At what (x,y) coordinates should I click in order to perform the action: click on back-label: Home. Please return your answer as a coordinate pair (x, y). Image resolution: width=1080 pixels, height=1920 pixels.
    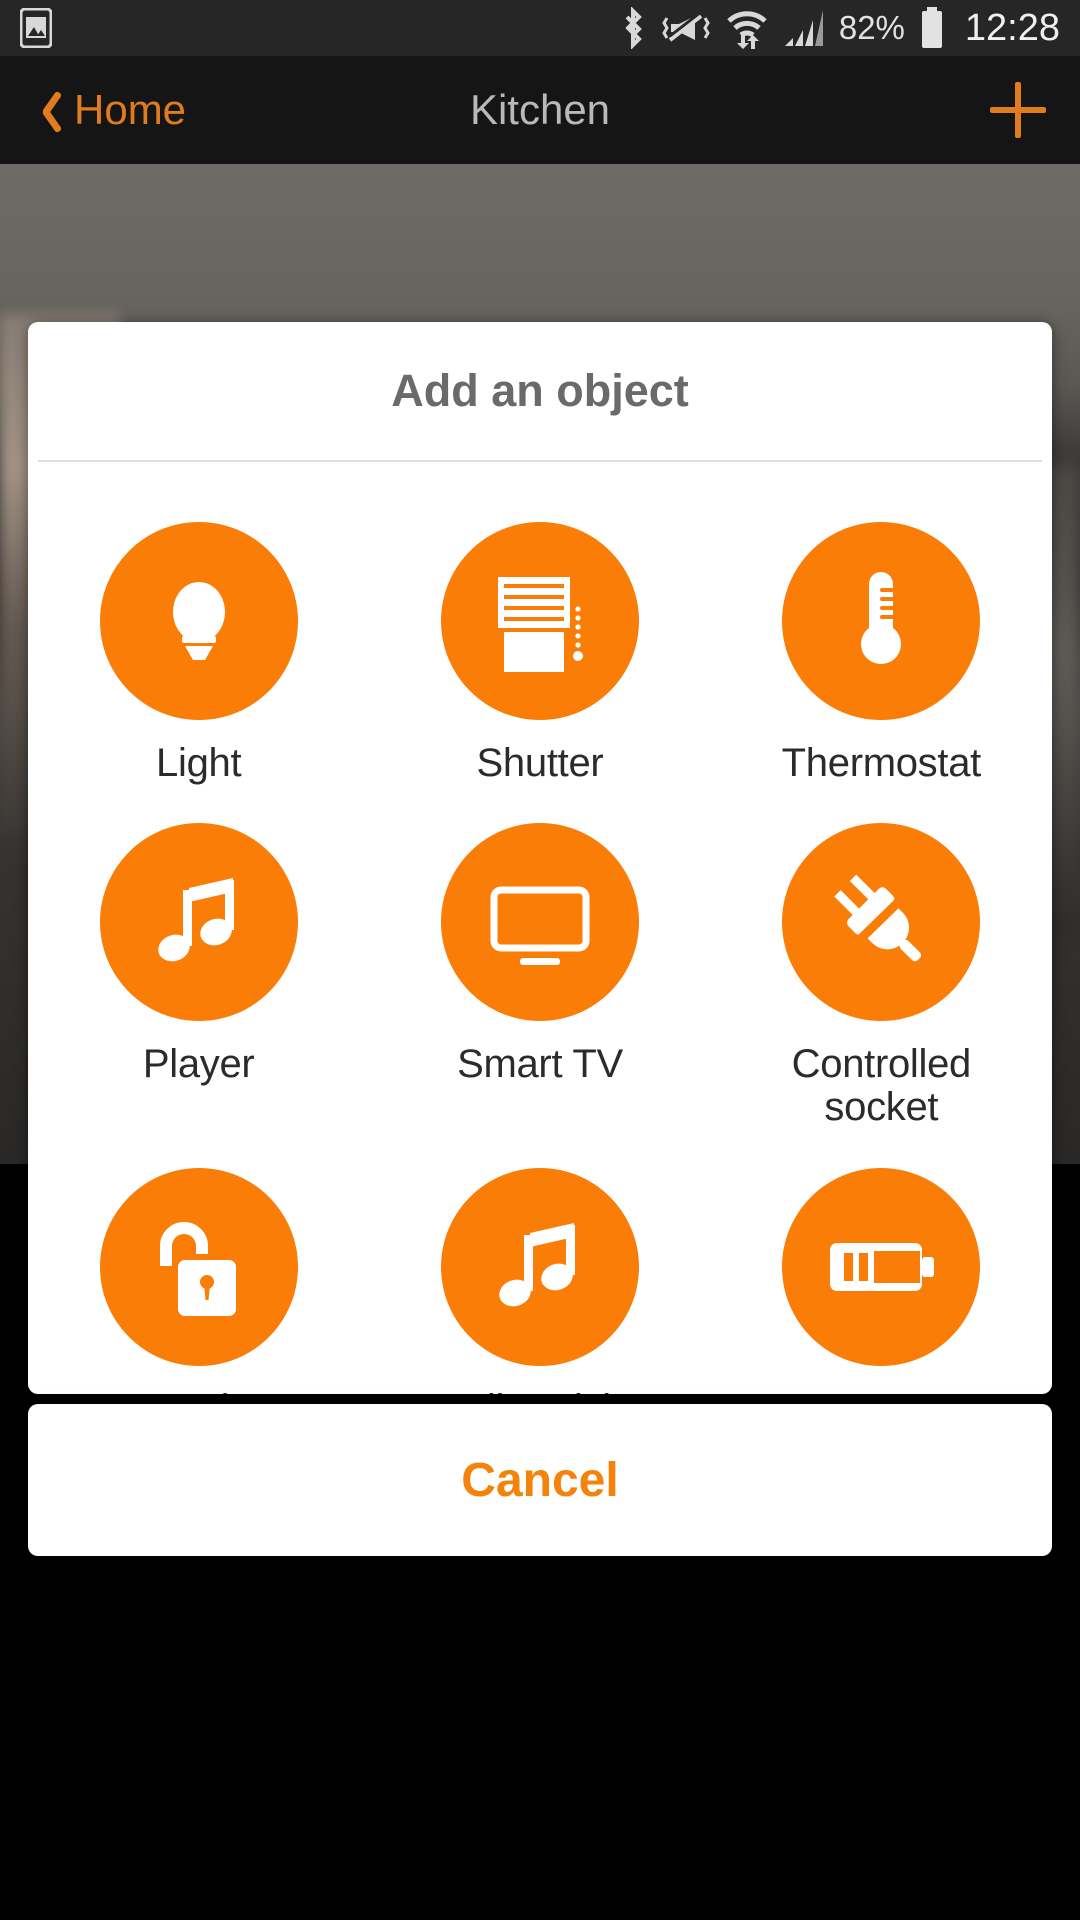
    Looking at the image, I should click on (130, 109).